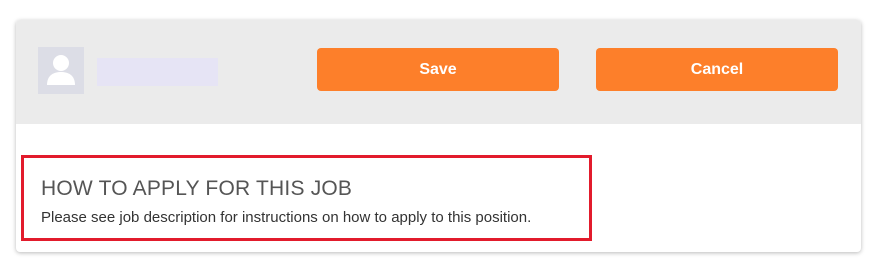  Describe the element at coordinates (197, 188) in the screenshot. I see `section-title: HOW TO APPLY FOR THIS JOB` at that location.